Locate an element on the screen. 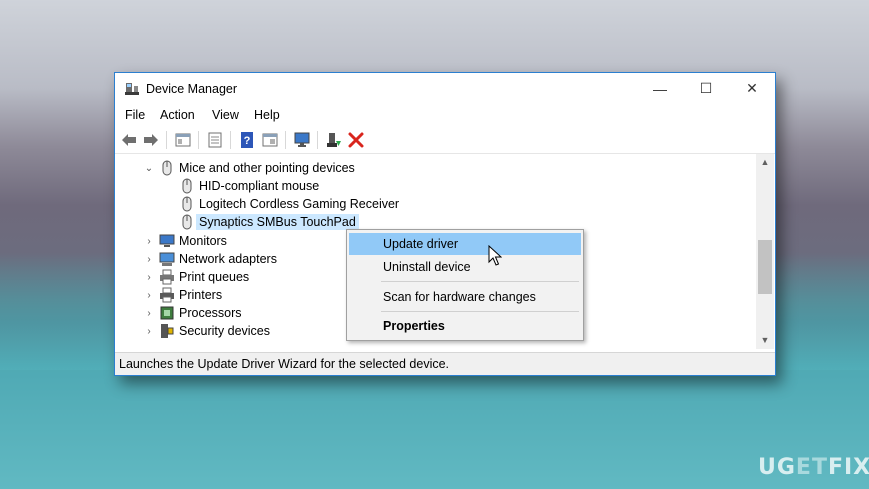 The width and height of the screenshot is (869, 489). context-item-label: Properties is located at coordinates (414, 326).